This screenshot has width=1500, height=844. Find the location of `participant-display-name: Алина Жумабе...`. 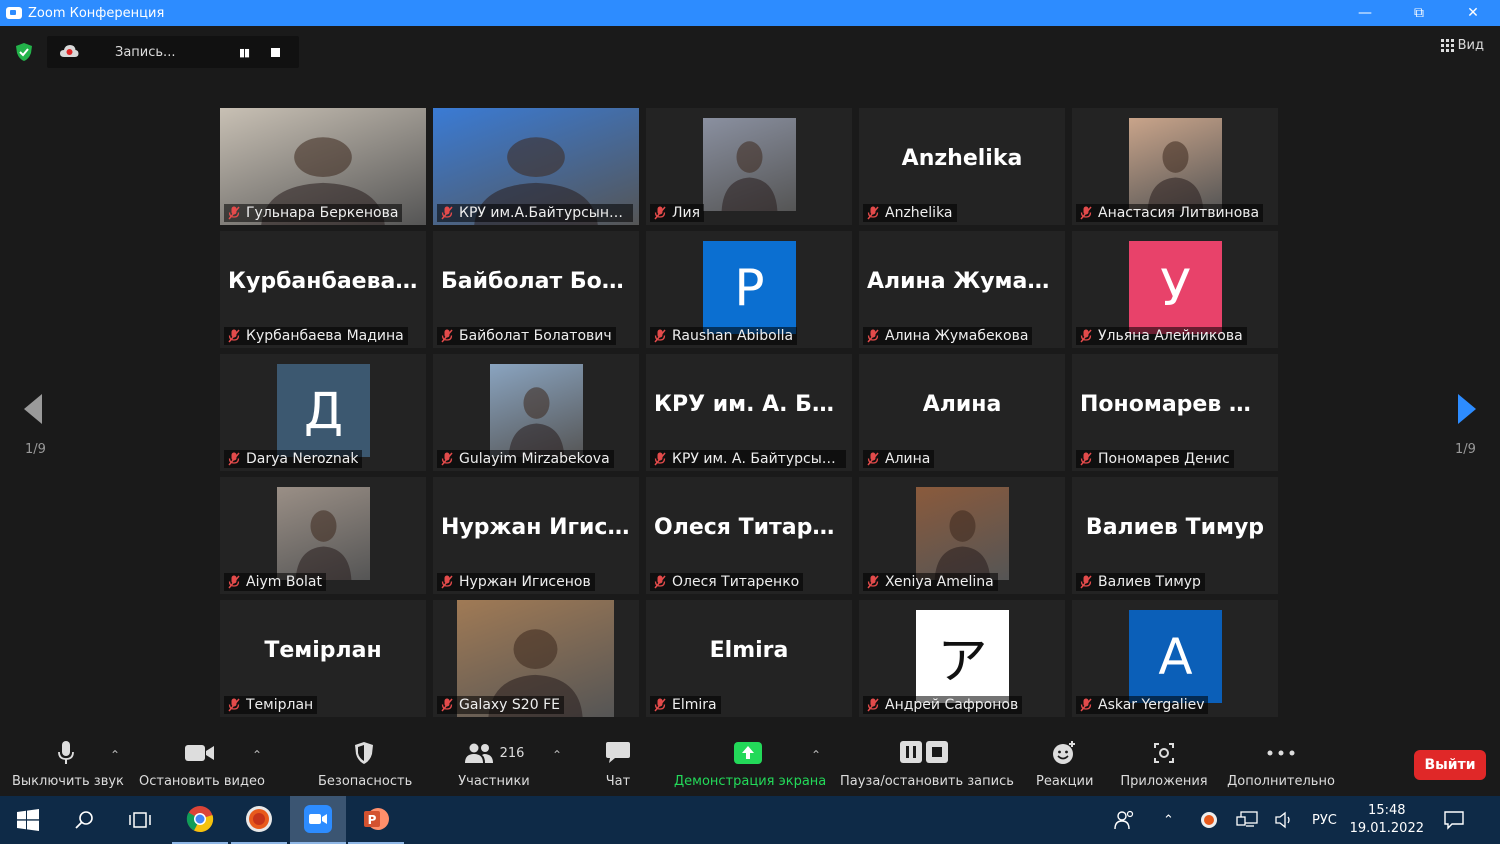

participant-display-name: Алина Жумабе... is located at coordinates (966, 281).